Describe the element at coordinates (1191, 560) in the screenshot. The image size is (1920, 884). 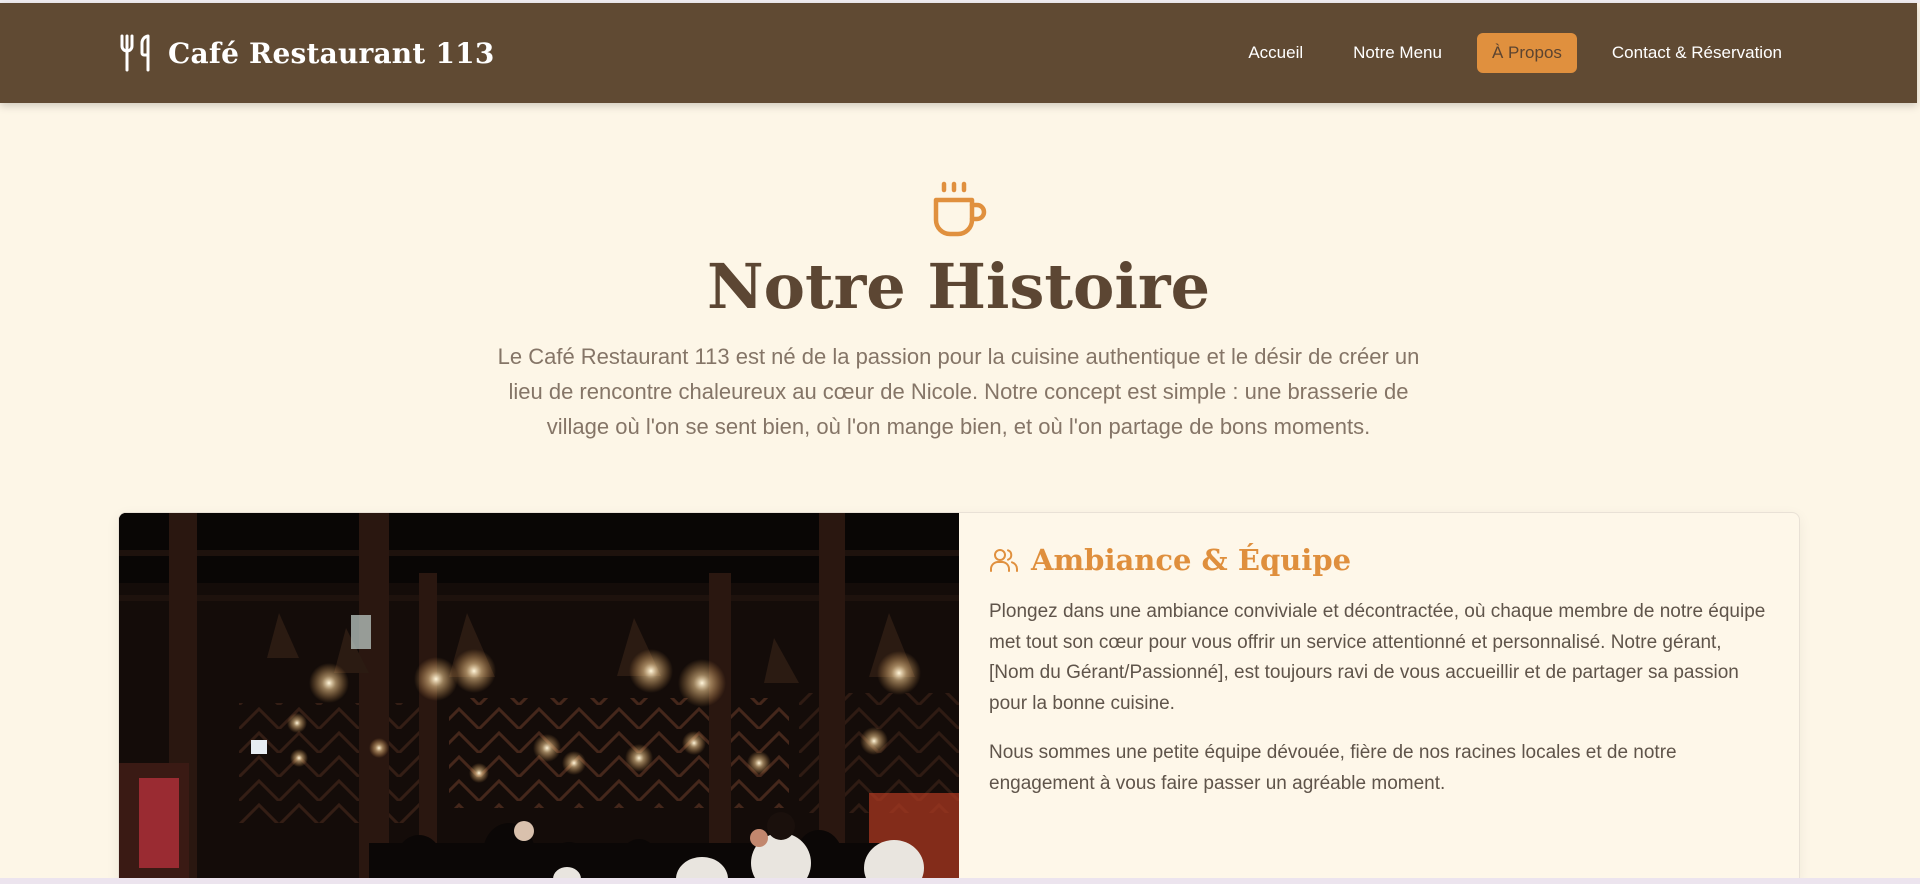
I see `ambiance-title: Ambiance & Équipe` at that location.